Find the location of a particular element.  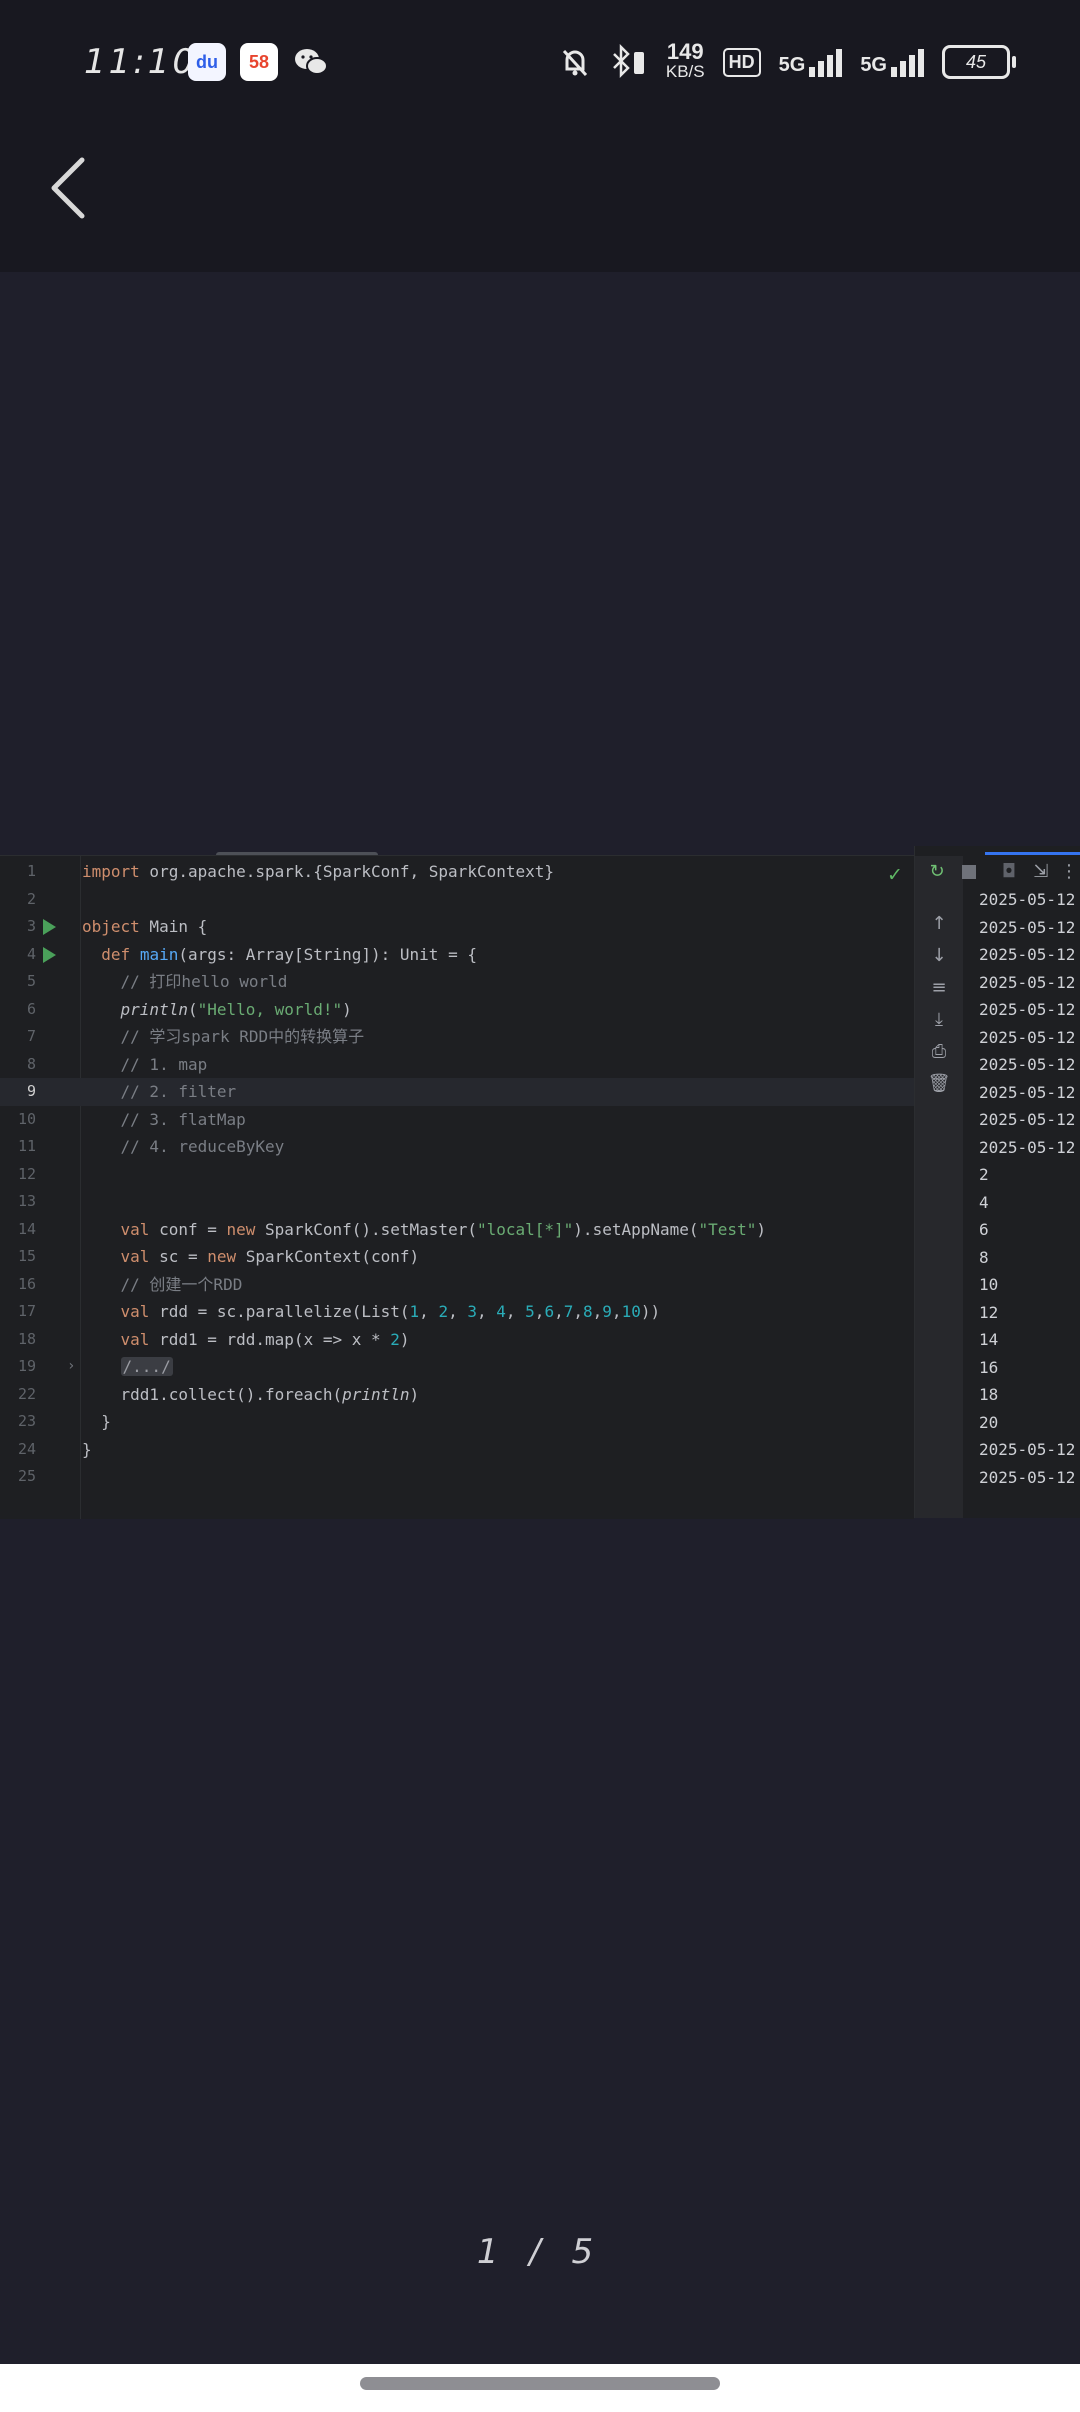

line-number: 5 is located at coordinates (31, 981).